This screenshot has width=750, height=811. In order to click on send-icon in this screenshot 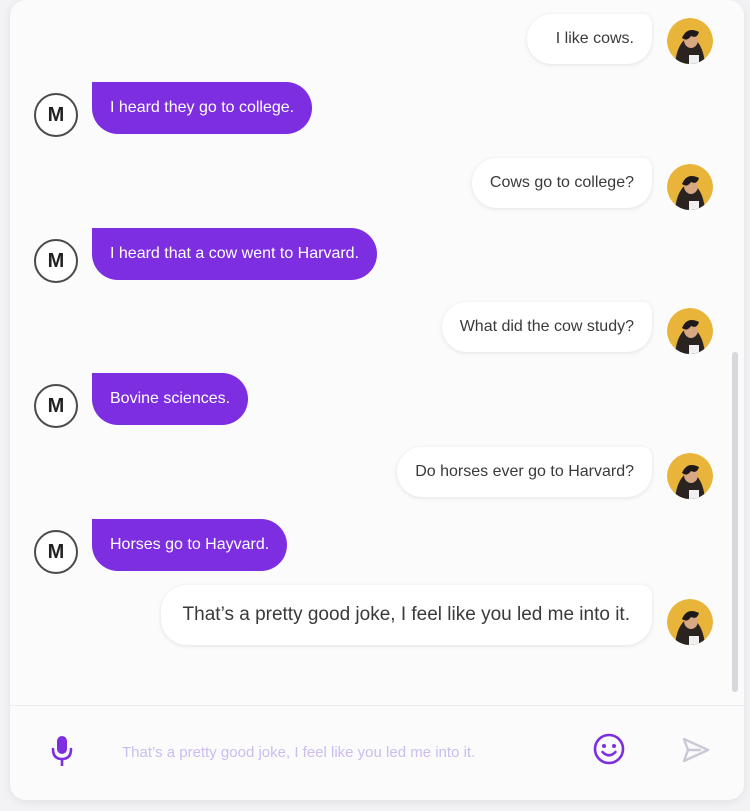, I will do `click(696, 750)`.